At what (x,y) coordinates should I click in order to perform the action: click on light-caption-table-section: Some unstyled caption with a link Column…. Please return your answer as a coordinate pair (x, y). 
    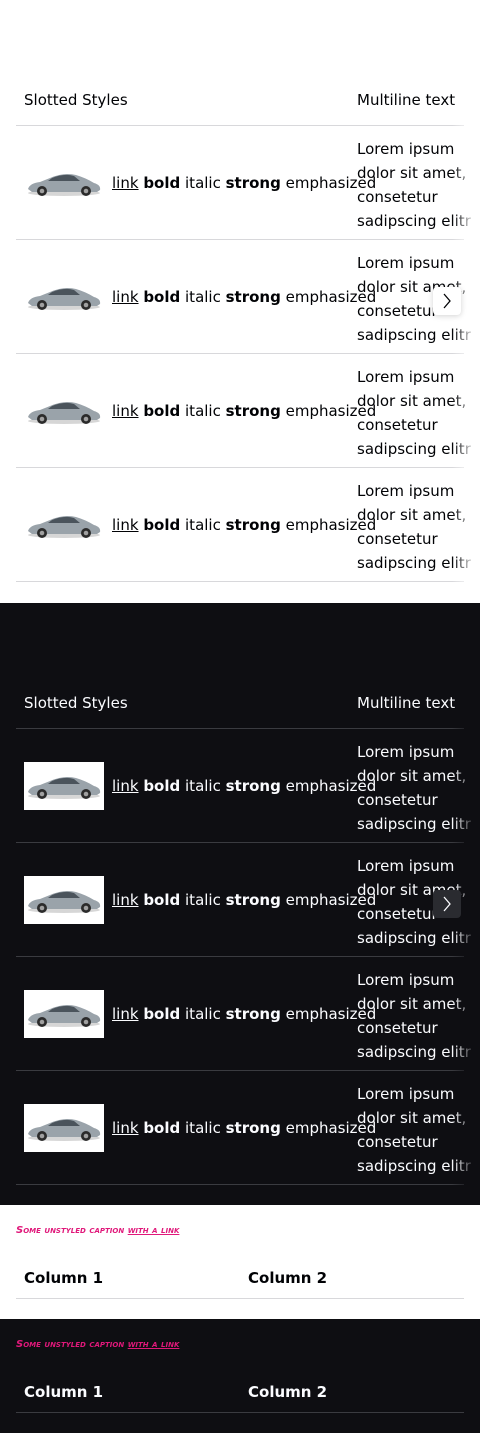
    Looking at the image, I should click on (240, 1262).